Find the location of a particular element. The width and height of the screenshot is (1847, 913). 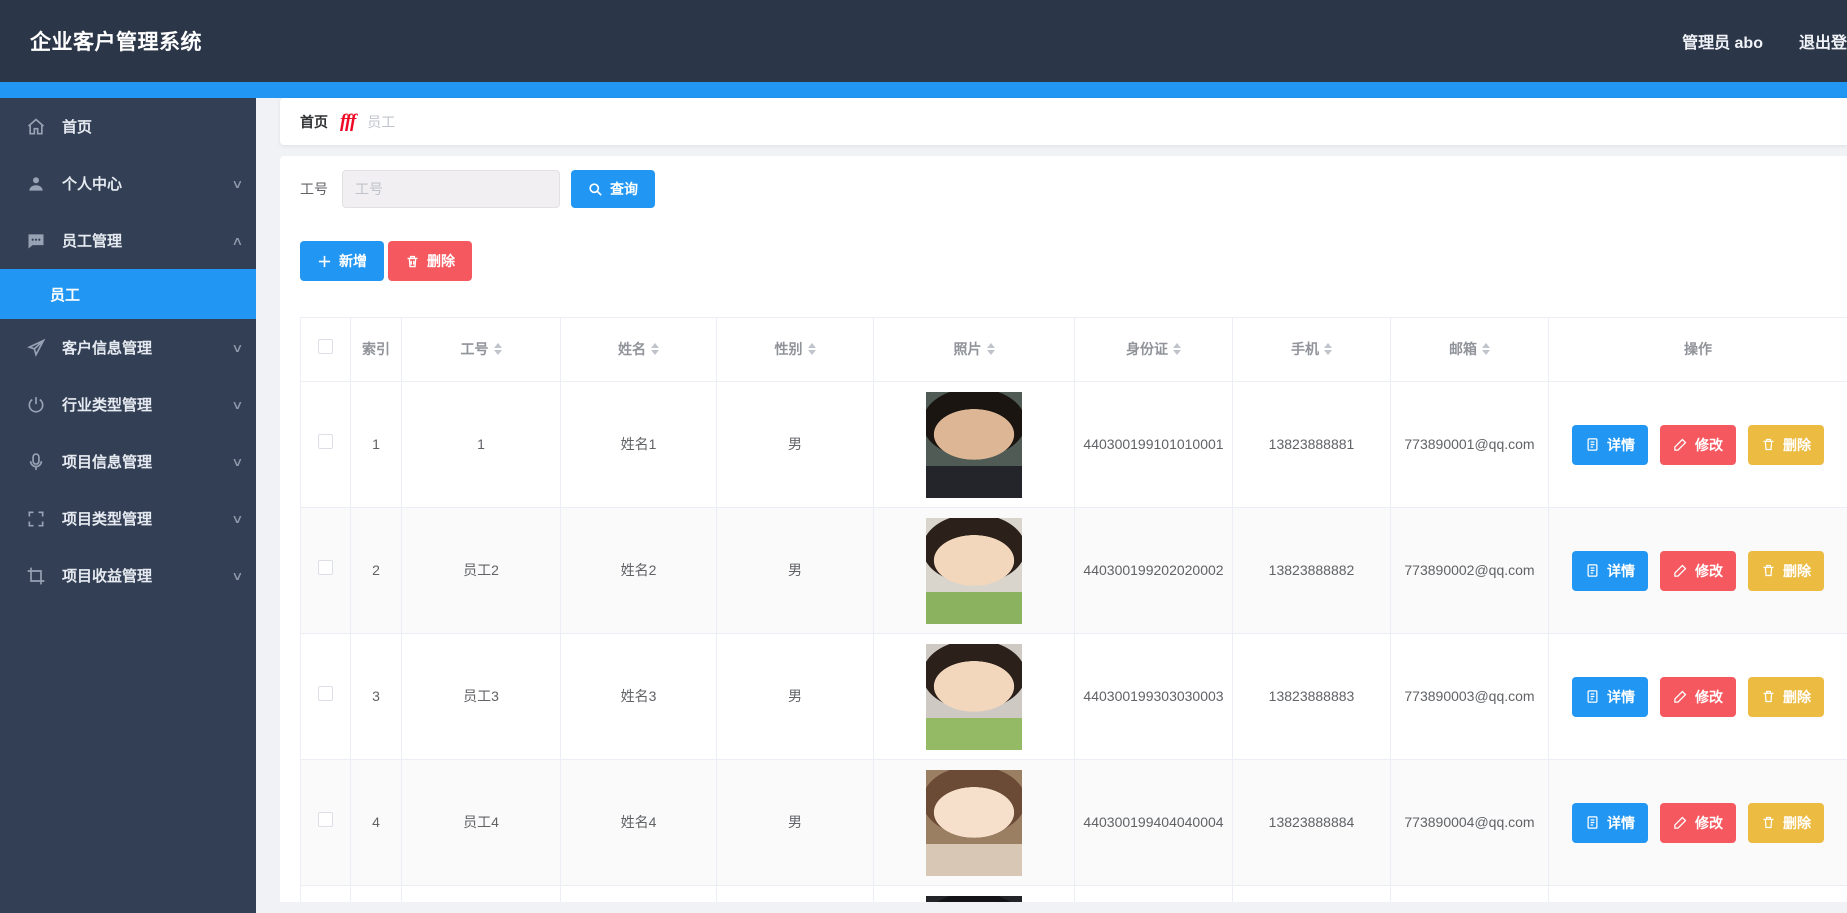

frame-icon is located at coordinates (36, 519).